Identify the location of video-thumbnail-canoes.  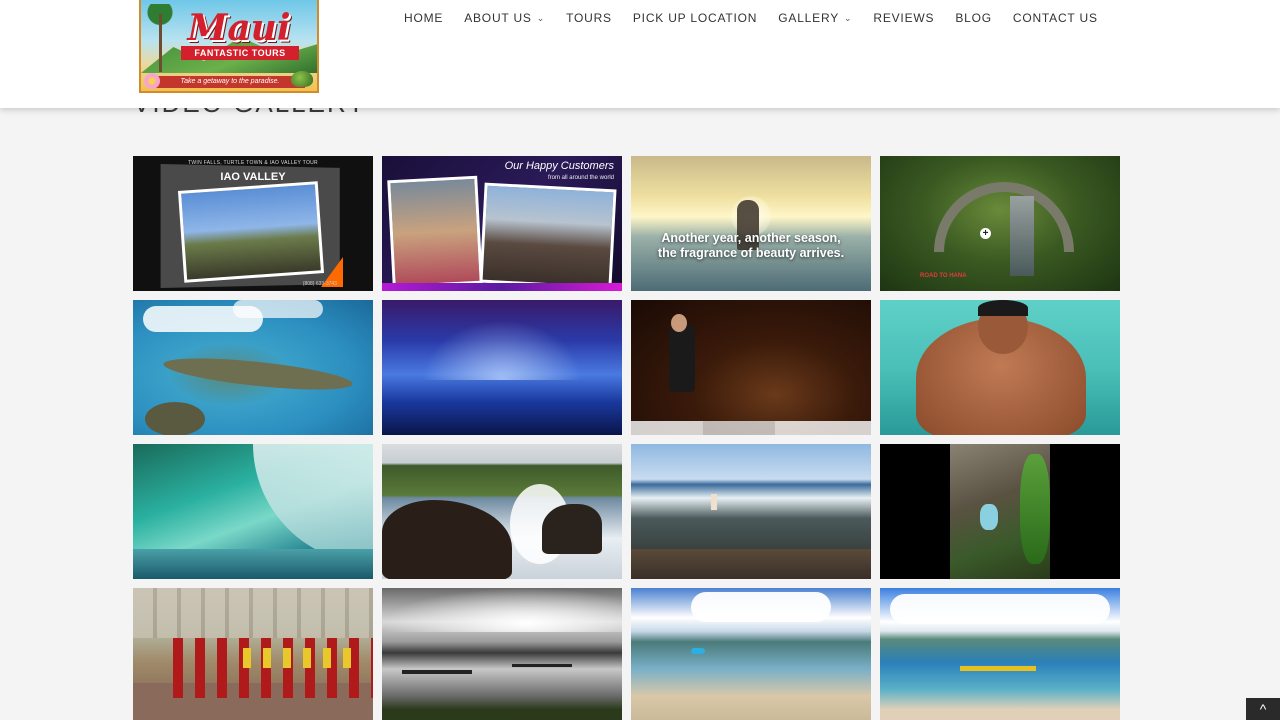
(502, 654).